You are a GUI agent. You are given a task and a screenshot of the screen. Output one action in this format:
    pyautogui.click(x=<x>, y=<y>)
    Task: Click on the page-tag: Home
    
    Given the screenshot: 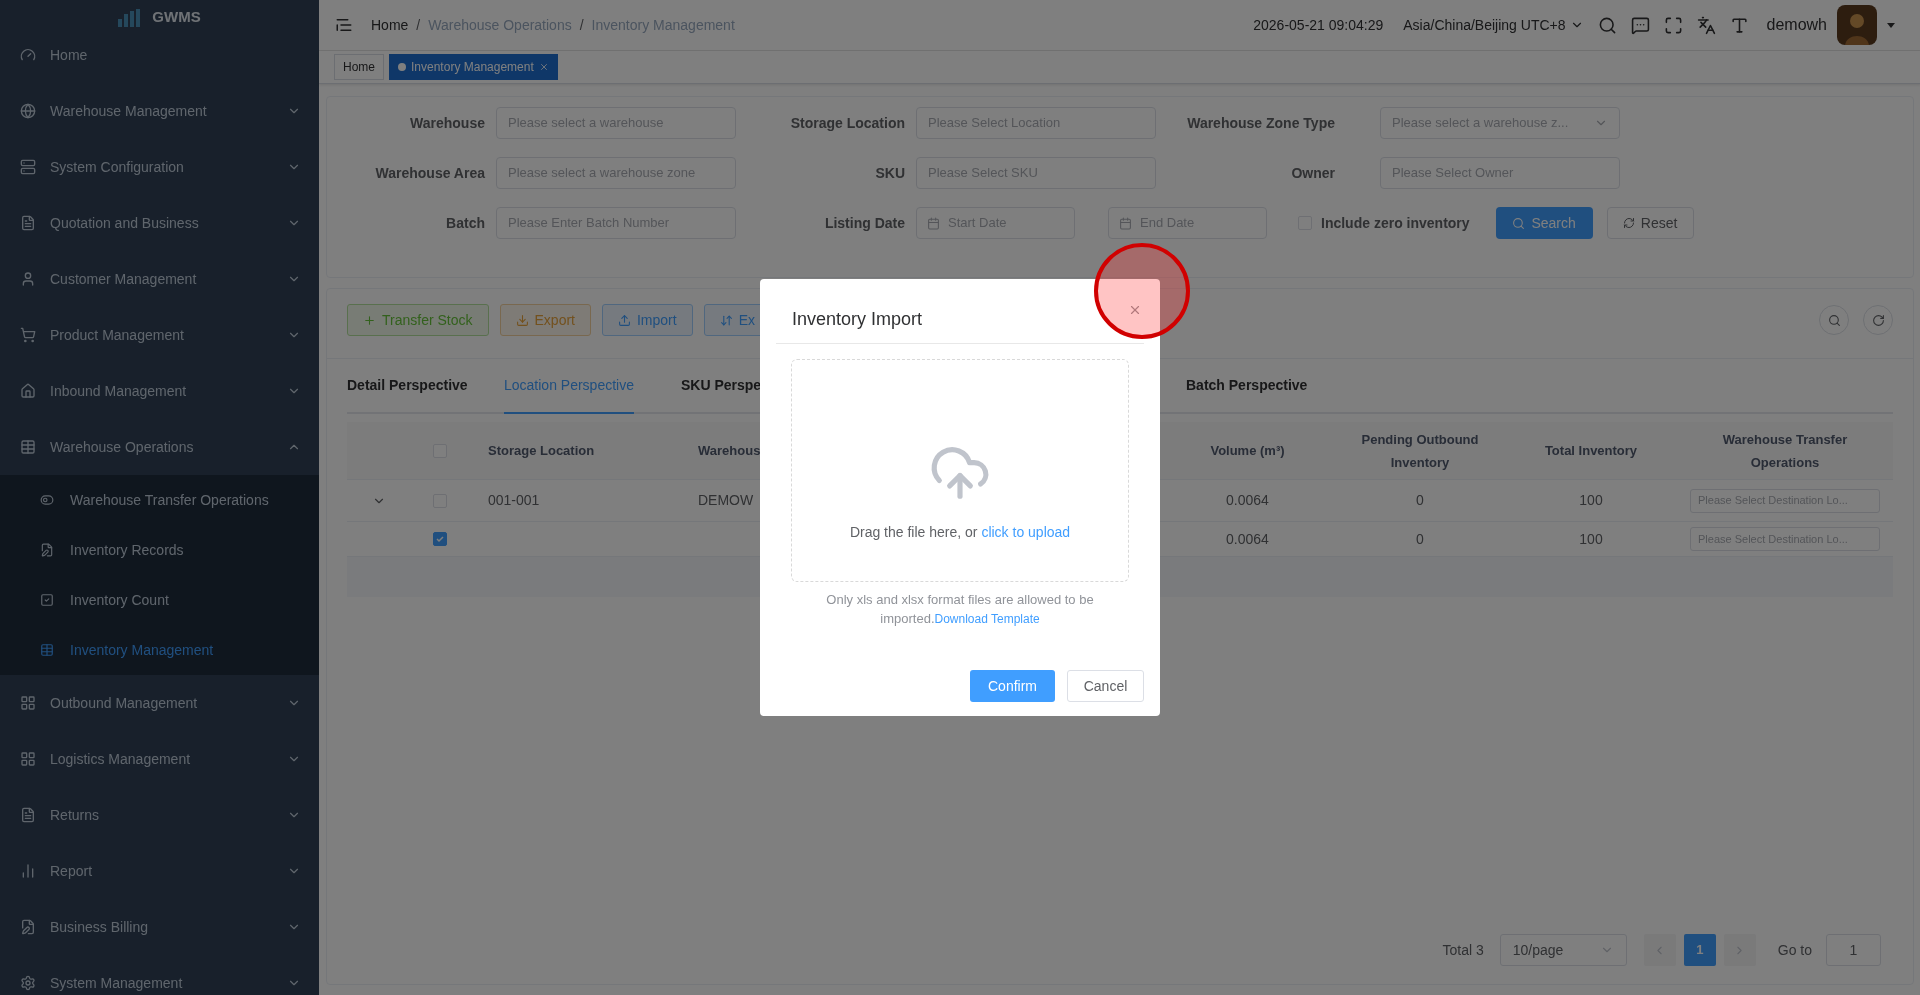 What is the action you would take?
    pyautogui.click(x=359, y=67)
    